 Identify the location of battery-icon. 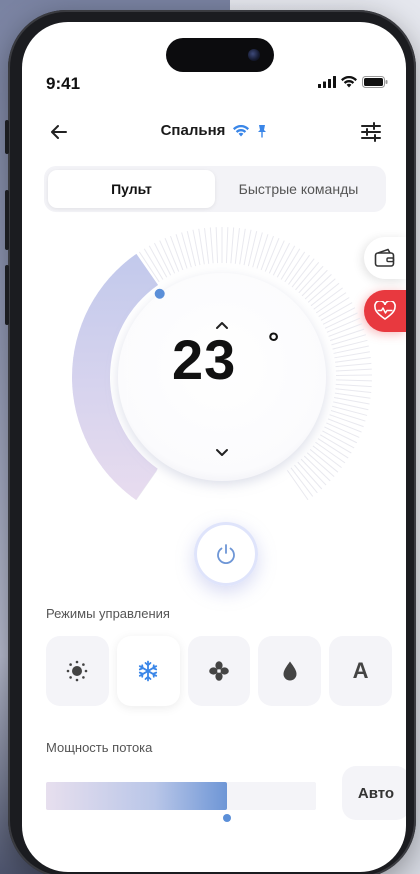
(375, 82).